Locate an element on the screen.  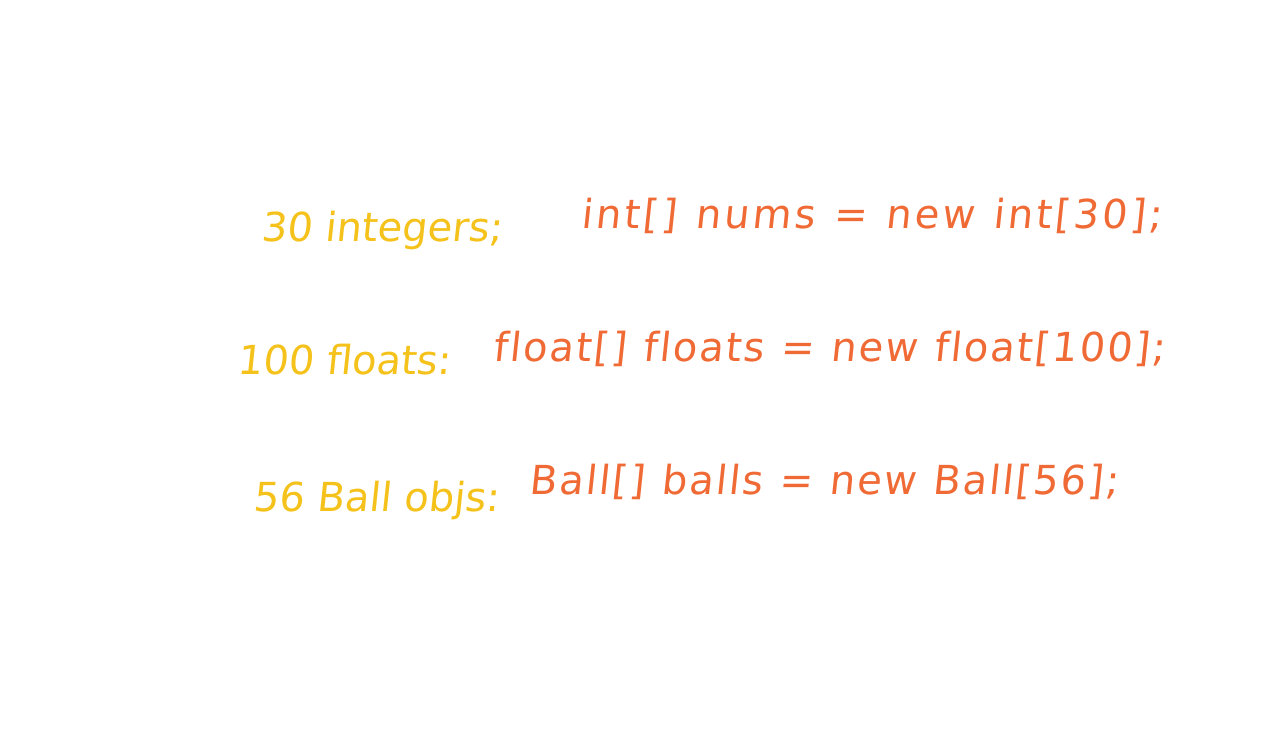
row-1-label: 30 integers; is located at coordinates (382, 228).